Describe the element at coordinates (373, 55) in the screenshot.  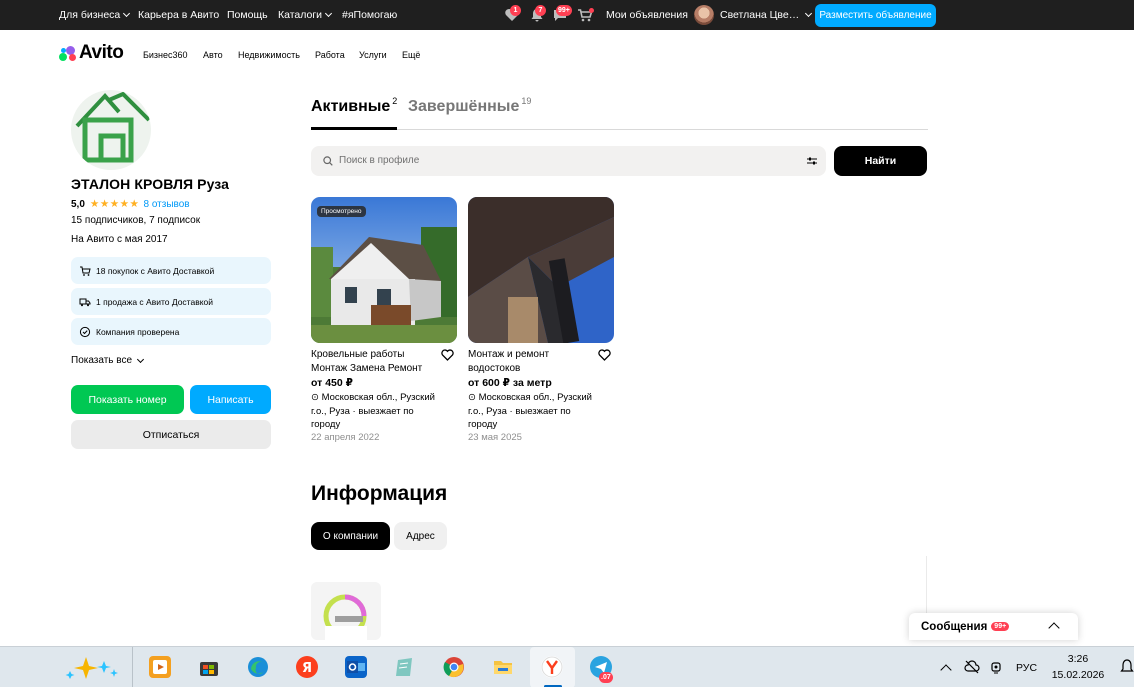
I see `nav-services: Услуги` at that location.